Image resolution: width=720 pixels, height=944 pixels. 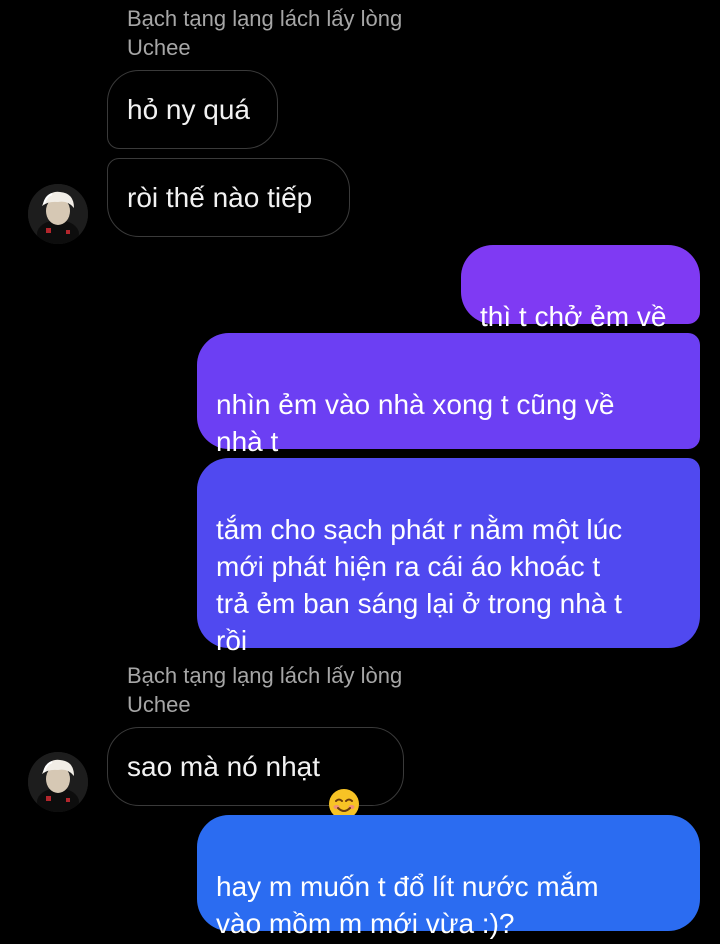 I want to click on message-text: hỏ ny quá, so click(x=188, y=109).